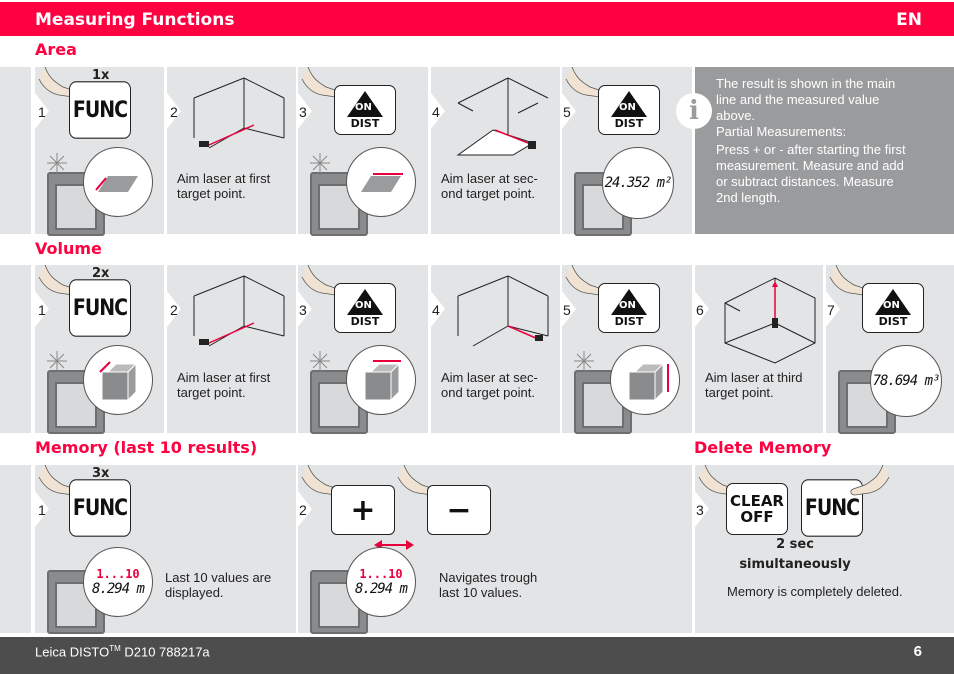 This screenshot has width=954, height=674. What do you see at coordinates (831, 310) in the screenshot?
I see `step-number: 7` at bounding box center [831, 310].